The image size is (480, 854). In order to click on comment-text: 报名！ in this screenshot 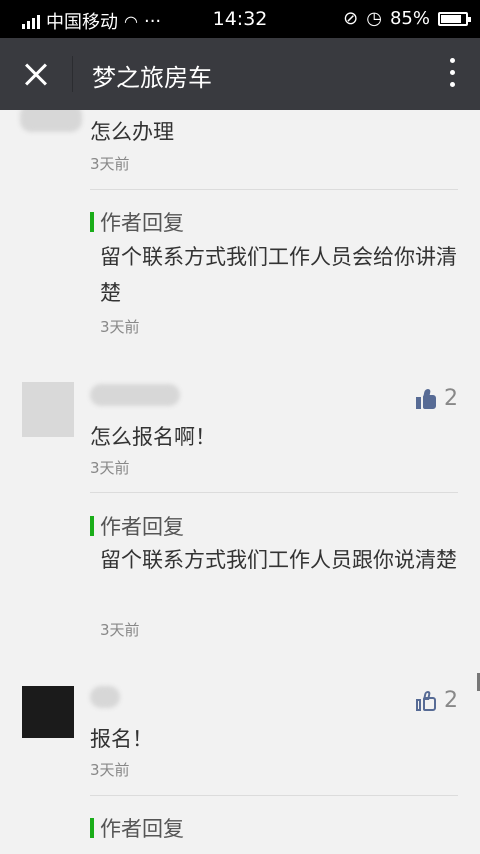, I will do `click(121, 739)`.